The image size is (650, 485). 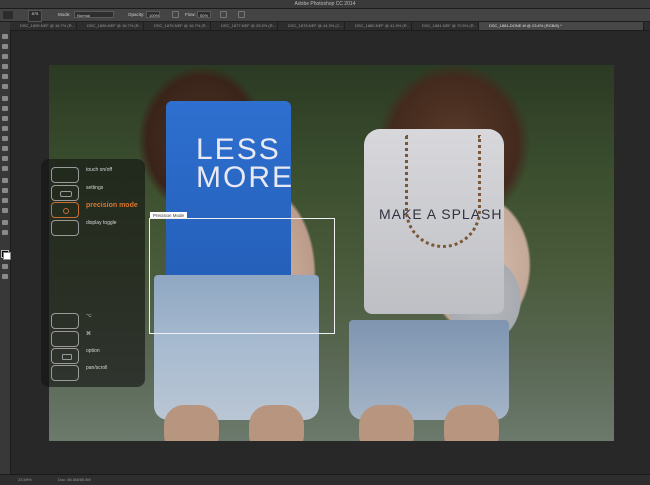 I want to click on pan-scroll-label: pan/scroll, so click(x=97, y=368).